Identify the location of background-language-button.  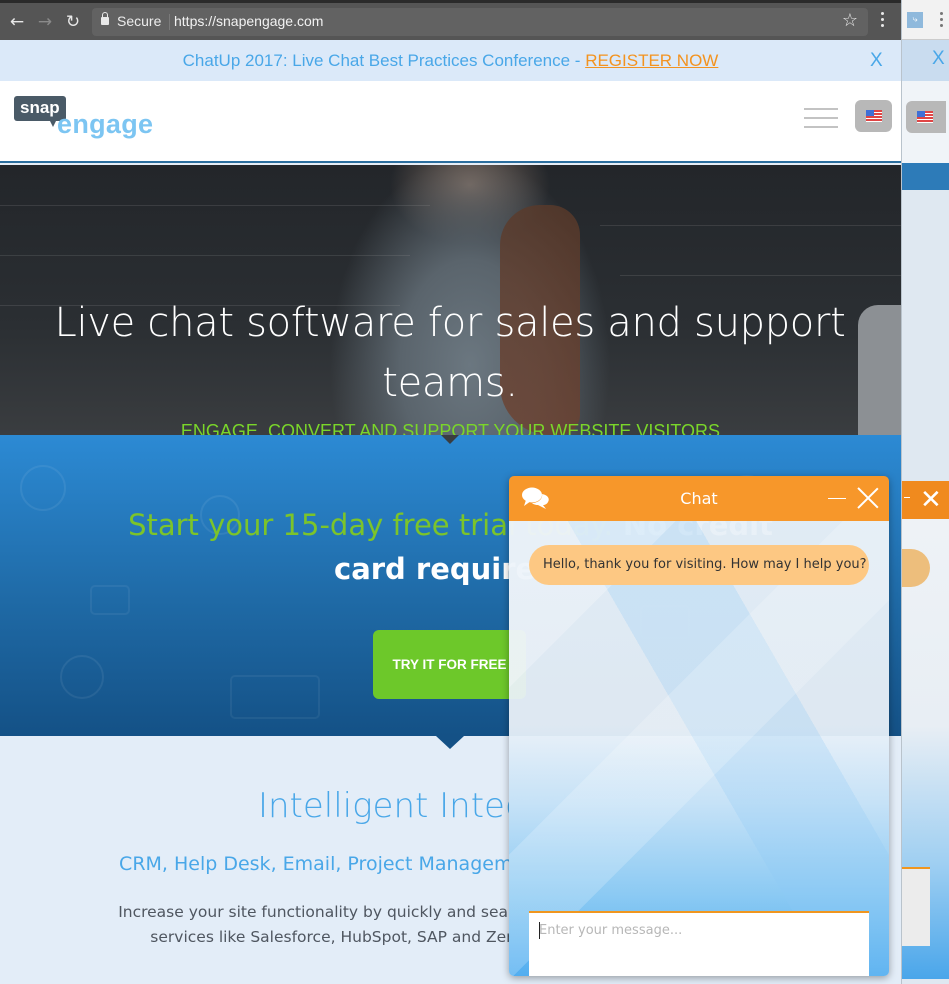
(926, 117).